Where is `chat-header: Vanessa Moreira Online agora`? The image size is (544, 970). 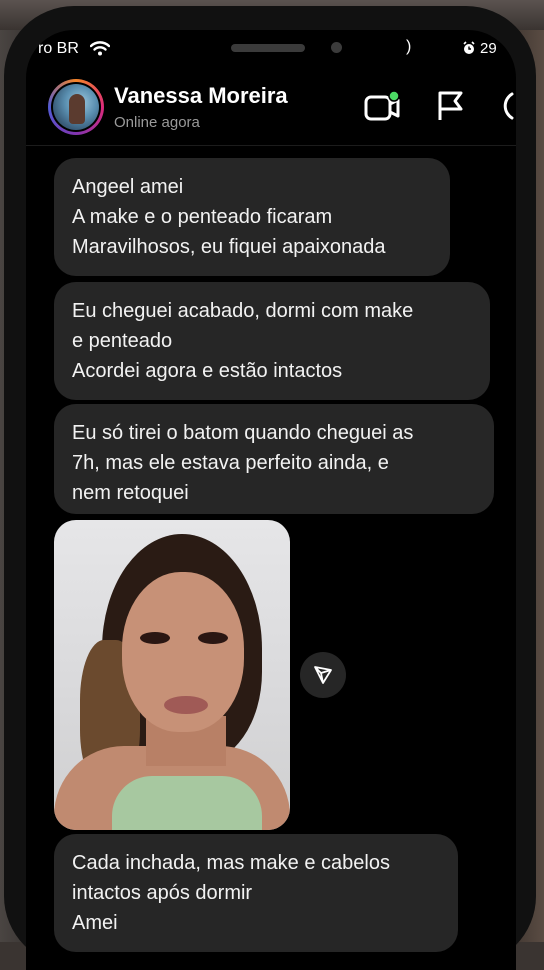 chat-header: Vanessa Moreira Online agora is located at coordinates (271, 109).